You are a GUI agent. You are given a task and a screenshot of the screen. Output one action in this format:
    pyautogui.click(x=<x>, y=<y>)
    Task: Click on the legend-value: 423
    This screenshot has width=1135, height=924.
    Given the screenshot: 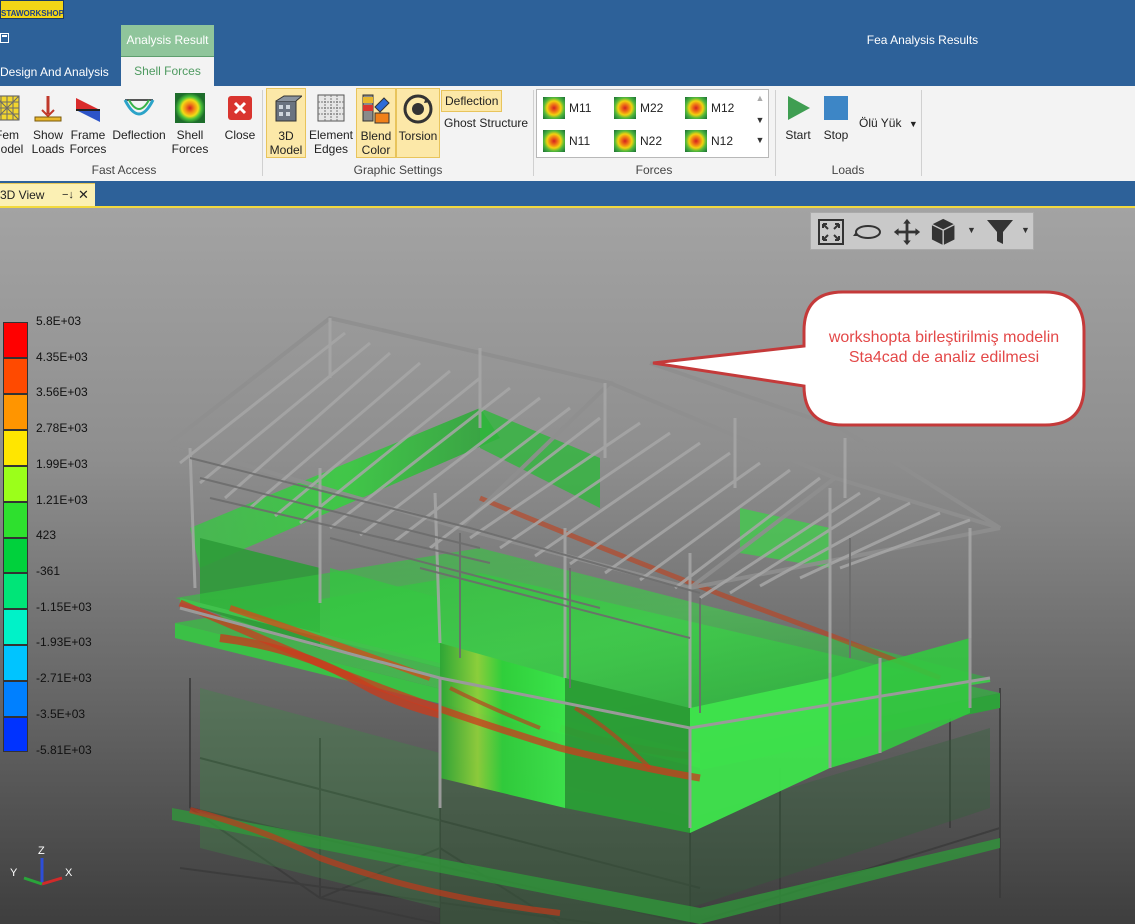 What is the action you would take?
    pyautogui.click(x=46, y=535)
    